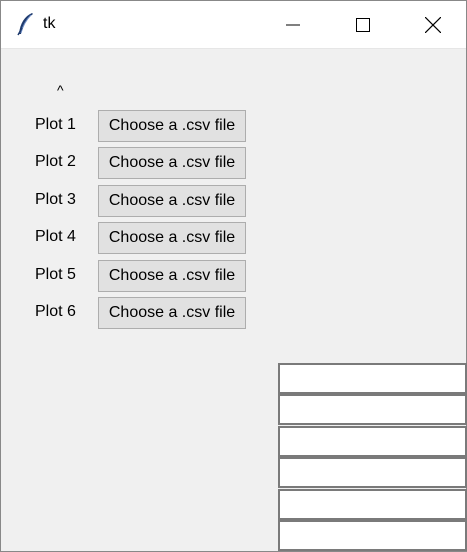 The width and height of the screenshot is (467, 552). What do you see at coordinates (55, 161) in the screenshot?
I see `plot-label: Plot 2` at bounding box center [55, 161].